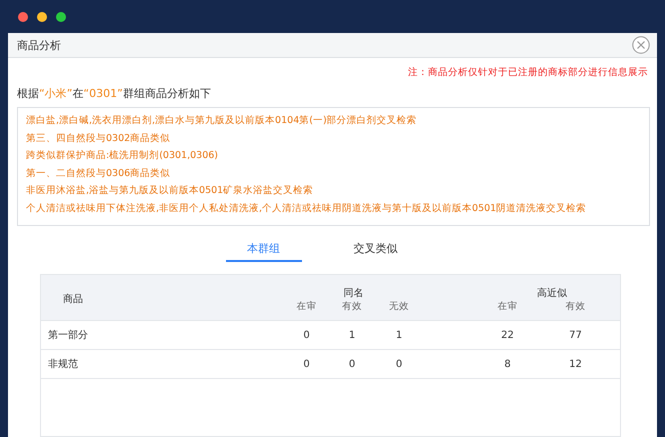 This screenshot has width=665, height=437. I want to click on notice-text: 注：商品分析仅针对于已注册的商标部分进行信息展示, so click(528, 72).